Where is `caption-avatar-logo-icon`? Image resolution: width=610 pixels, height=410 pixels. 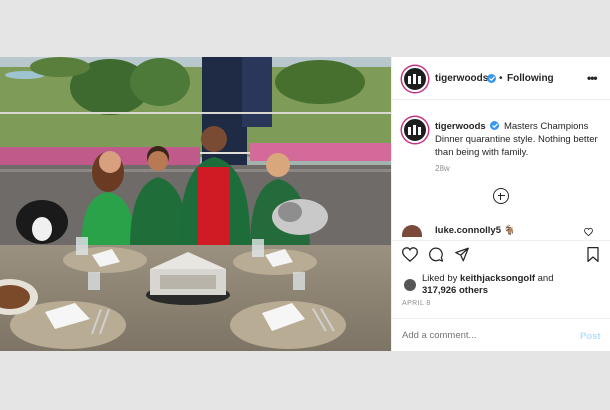 caption-avatar-logo-icon is located at coordinates (414, 130).